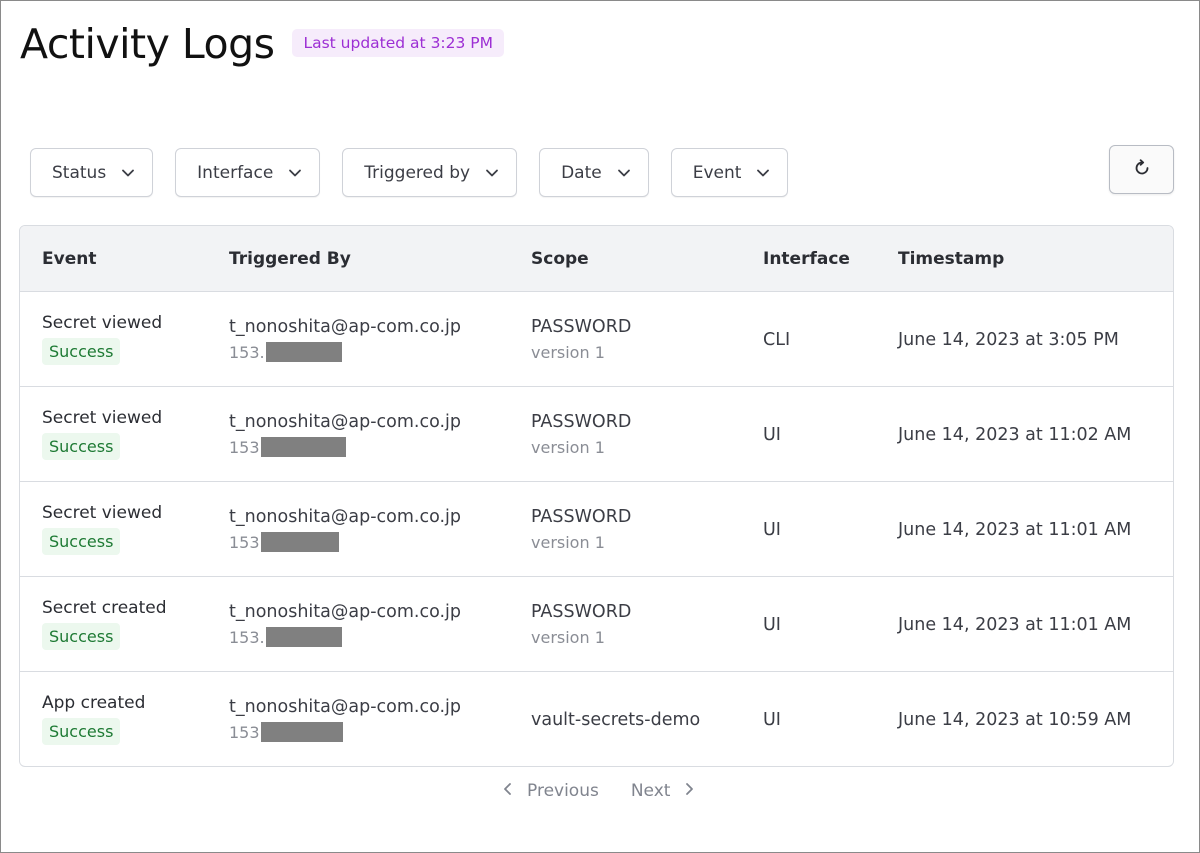  I want to click on previous-label: Previous, so click(563, 791).